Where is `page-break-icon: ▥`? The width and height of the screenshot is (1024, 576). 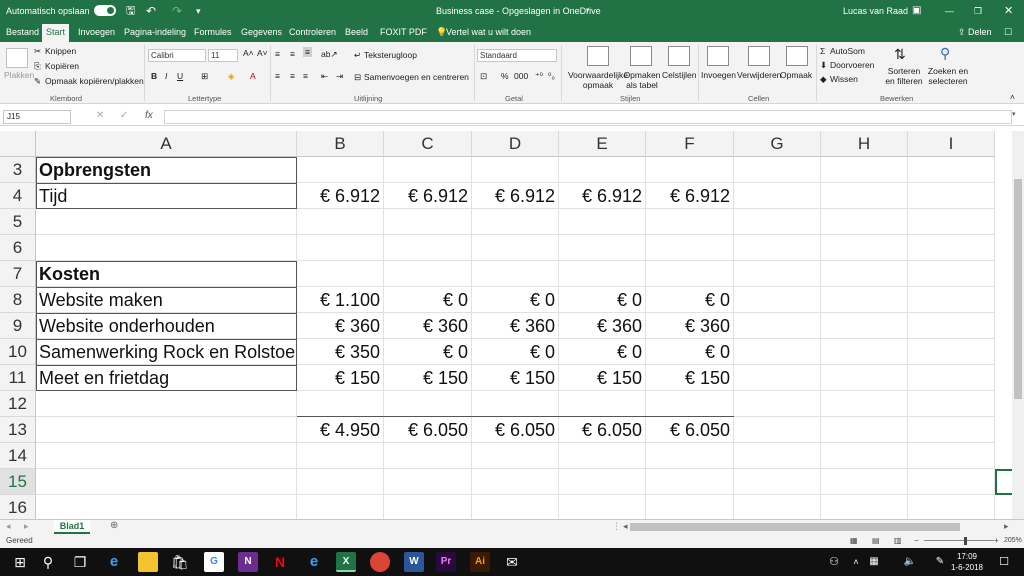
page-break-icon: ▥ is located at coordinates (898, 541).